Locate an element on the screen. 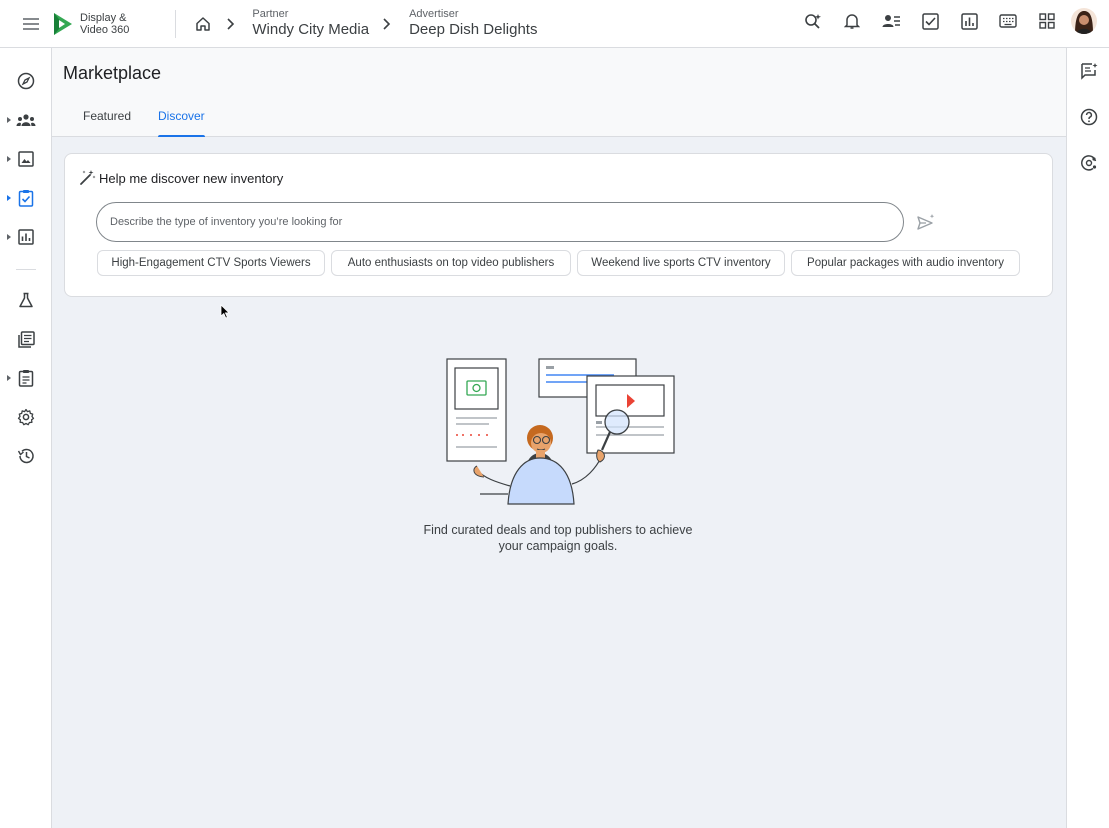  suggestion-chip: Weekend live sports CTV inventory is located at coordinates (681, 263).